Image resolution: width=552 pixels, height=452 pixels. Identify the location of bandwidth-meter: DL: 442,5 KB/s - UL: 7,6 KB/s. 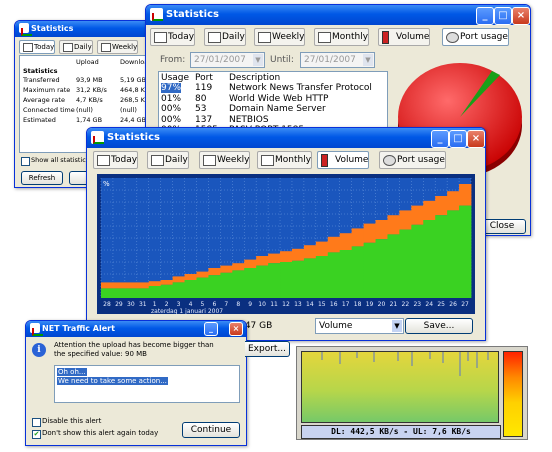
(412, 393).